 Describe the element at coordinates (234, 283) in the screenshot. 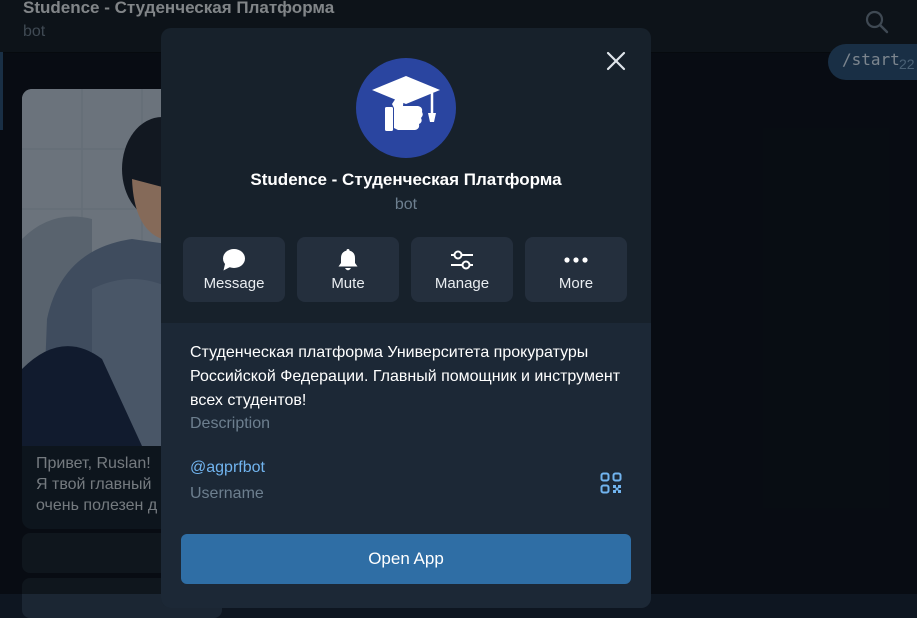

I see `message-button-label: Message` at that location.